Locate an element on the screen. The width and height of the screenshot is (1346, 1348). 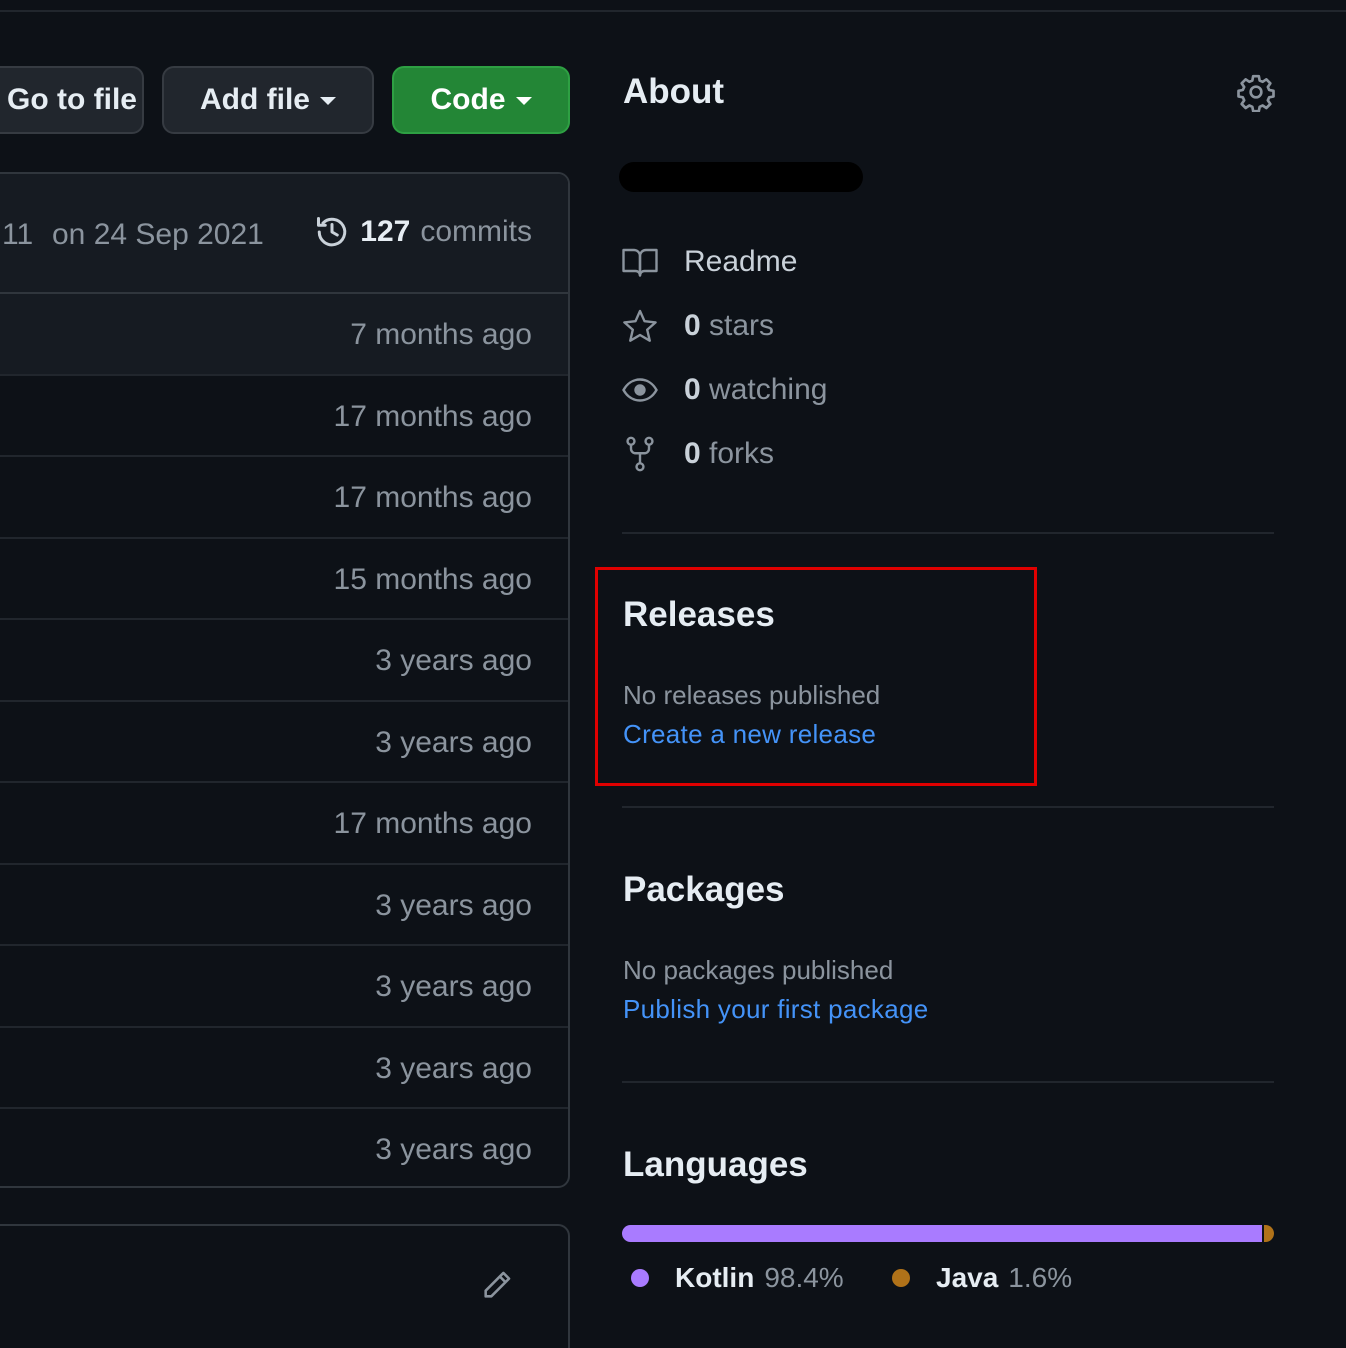
watching-count: 0 is located at coordinates (692, 389).